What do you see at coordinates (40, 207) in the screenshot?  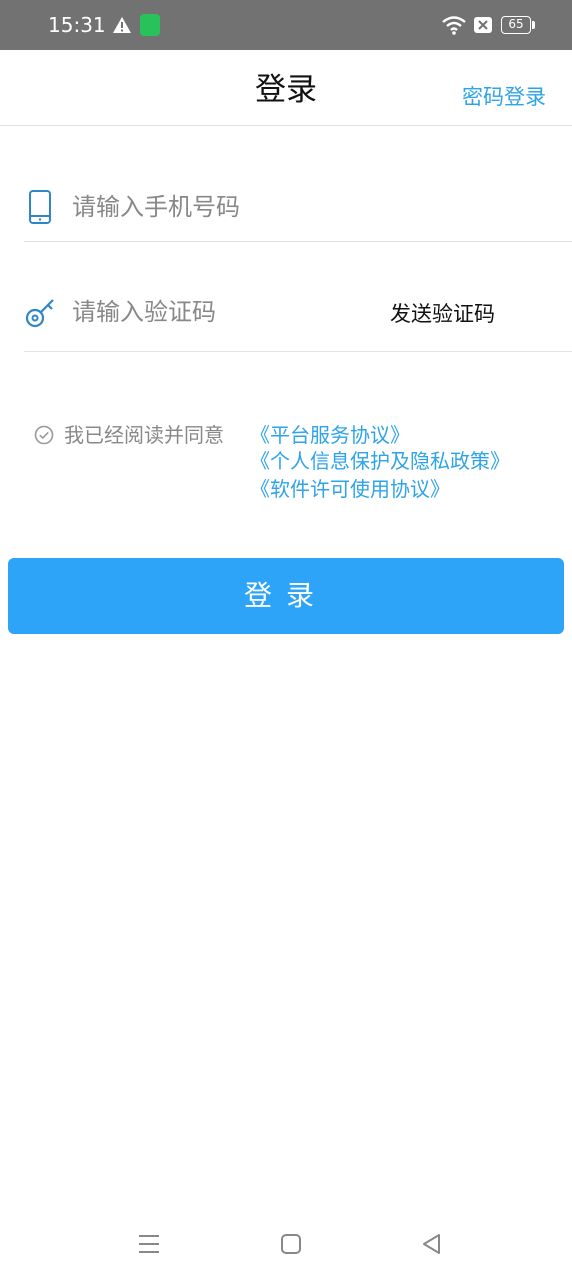 I see `phone-icon` at bounding box center [40, 207].